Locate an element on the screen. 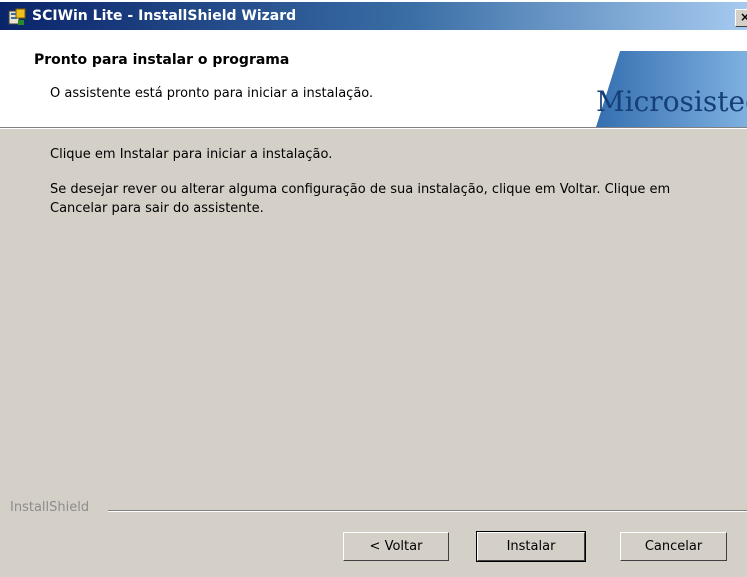  footer-divider-highlight is located at coordinates (427, 511).